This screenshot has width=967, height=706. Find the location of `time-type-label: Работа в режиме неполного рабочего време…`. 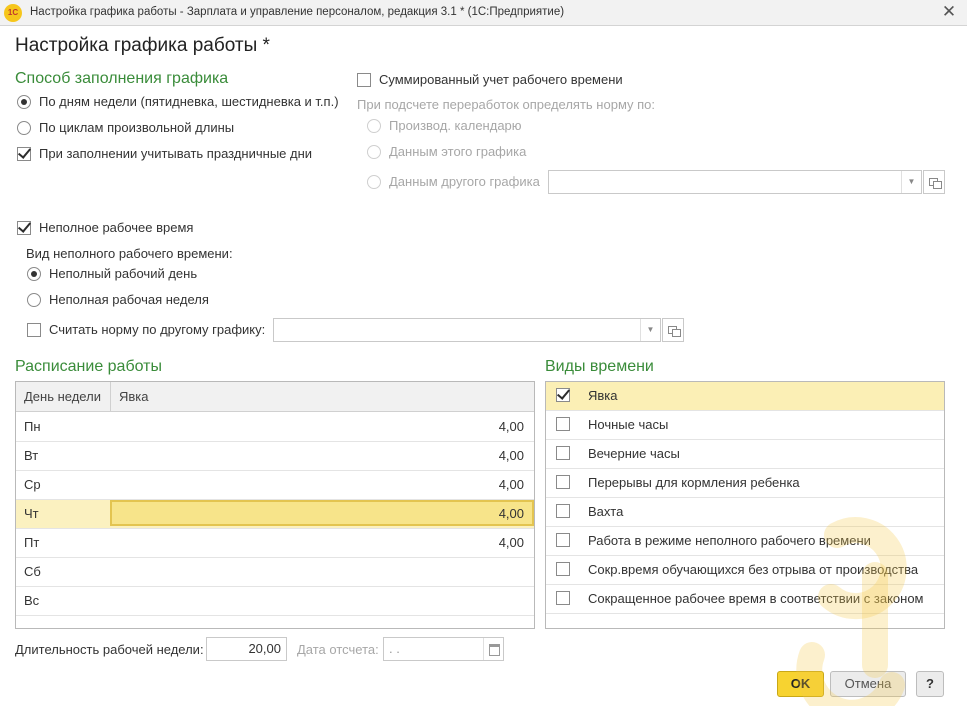

time-type-label: Работа в режиме неполного рабочего време… is located at coordinates (729, 540).